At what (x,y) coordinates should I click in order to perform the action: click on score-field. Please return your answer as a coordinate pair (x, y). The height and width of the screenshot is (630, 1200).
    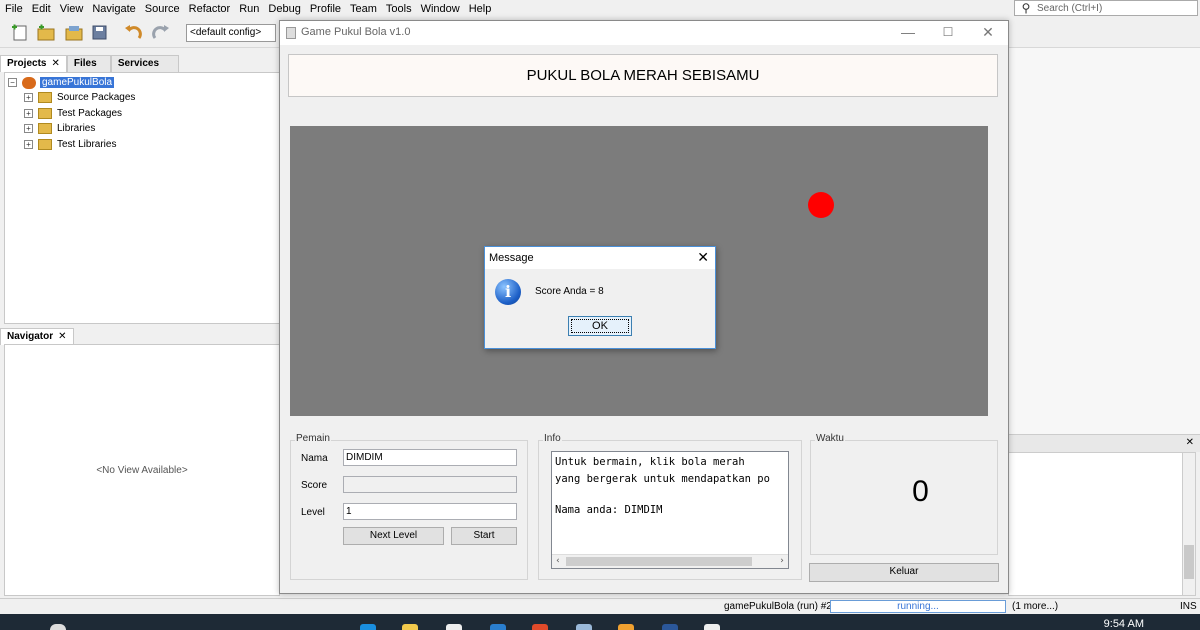
    Looking at the image, I should click on (430, 484).